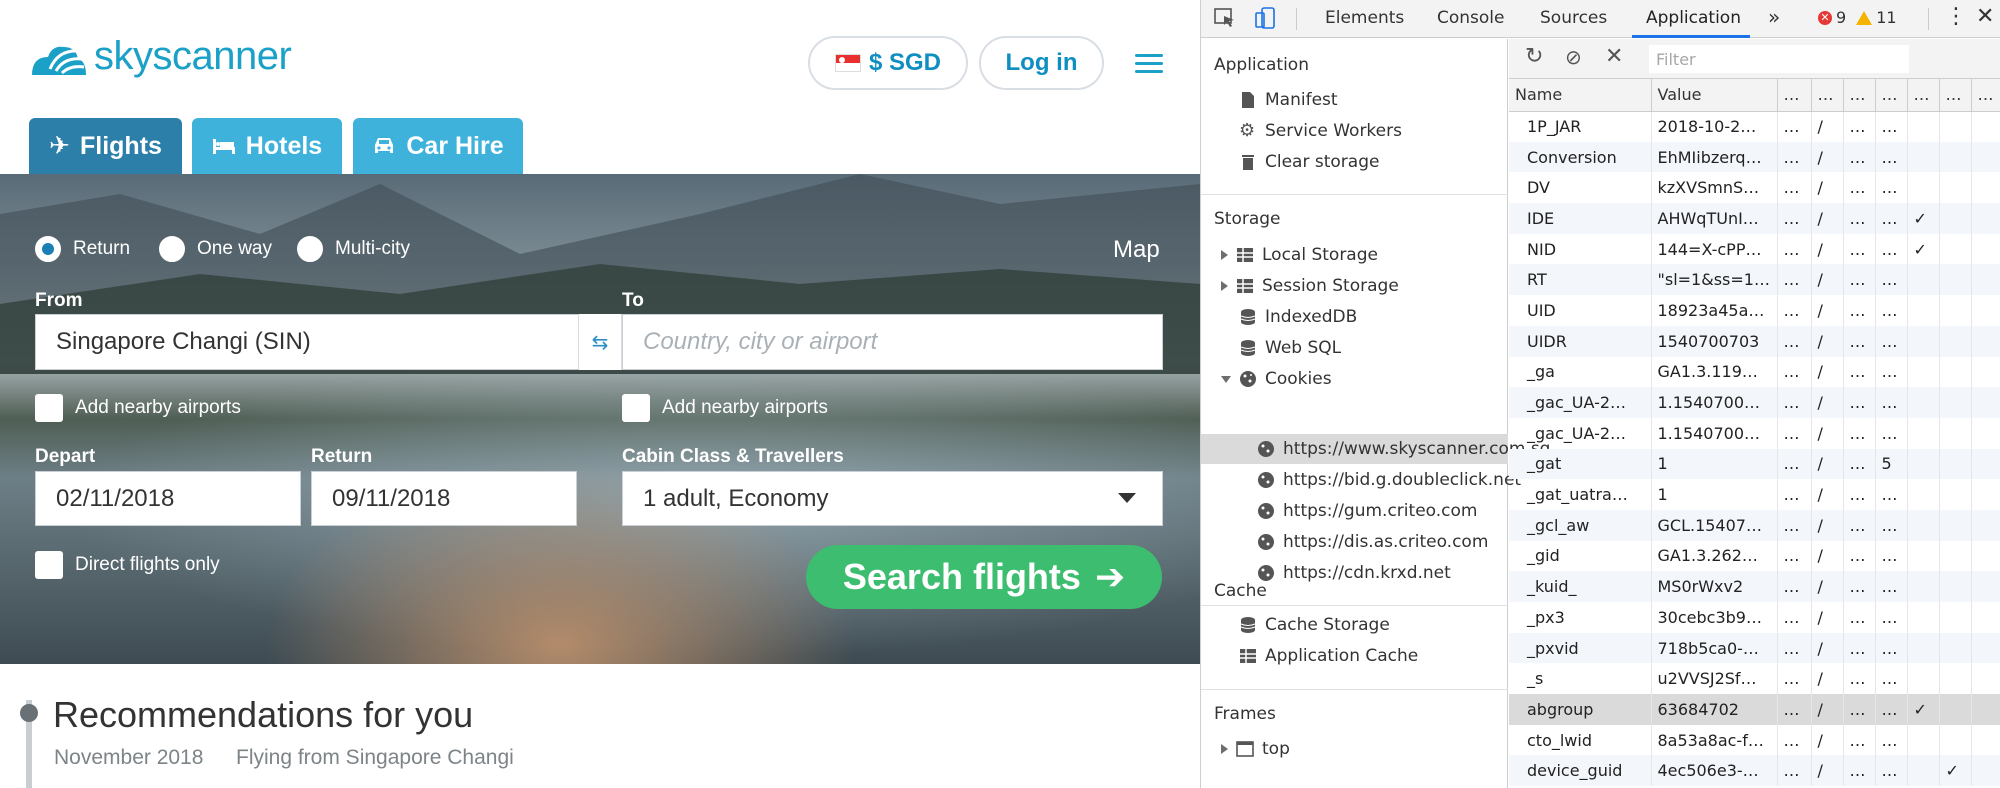 The width and height of the screenshot is (2000, 788). I want to click on clear-all-icon: ⊘, so click(1573, 57).